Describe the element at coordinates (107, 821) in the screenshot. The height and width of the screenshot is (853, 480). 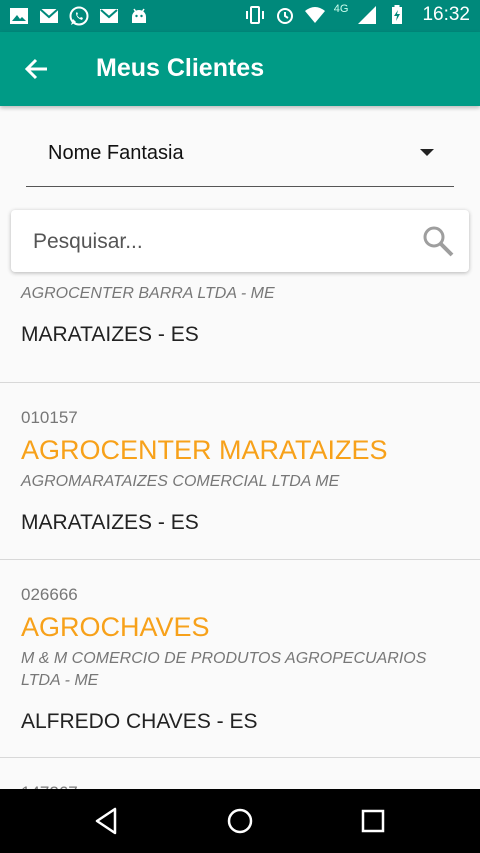
I see `back-triangle-icon` at that location.